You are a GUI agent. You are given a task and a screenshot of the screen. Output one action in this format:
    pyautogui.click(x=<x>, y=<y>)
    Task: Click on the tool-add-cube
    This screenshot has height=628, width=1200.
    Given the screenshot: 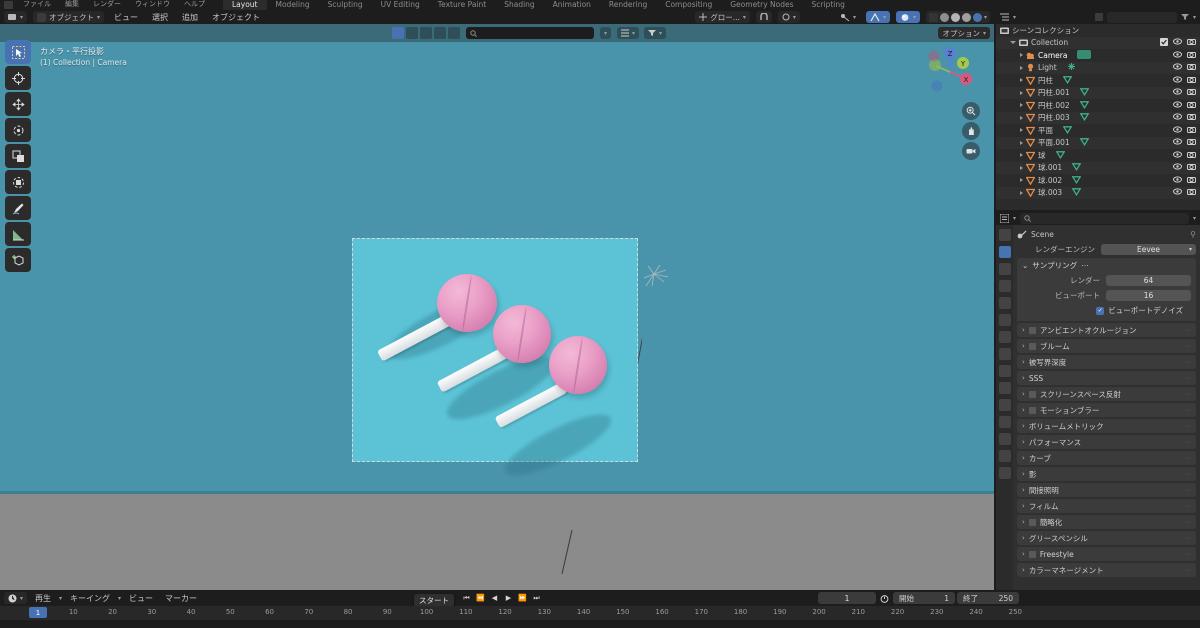 What is the action you would take?
    pyautogui.click(x=18, y=260)
    